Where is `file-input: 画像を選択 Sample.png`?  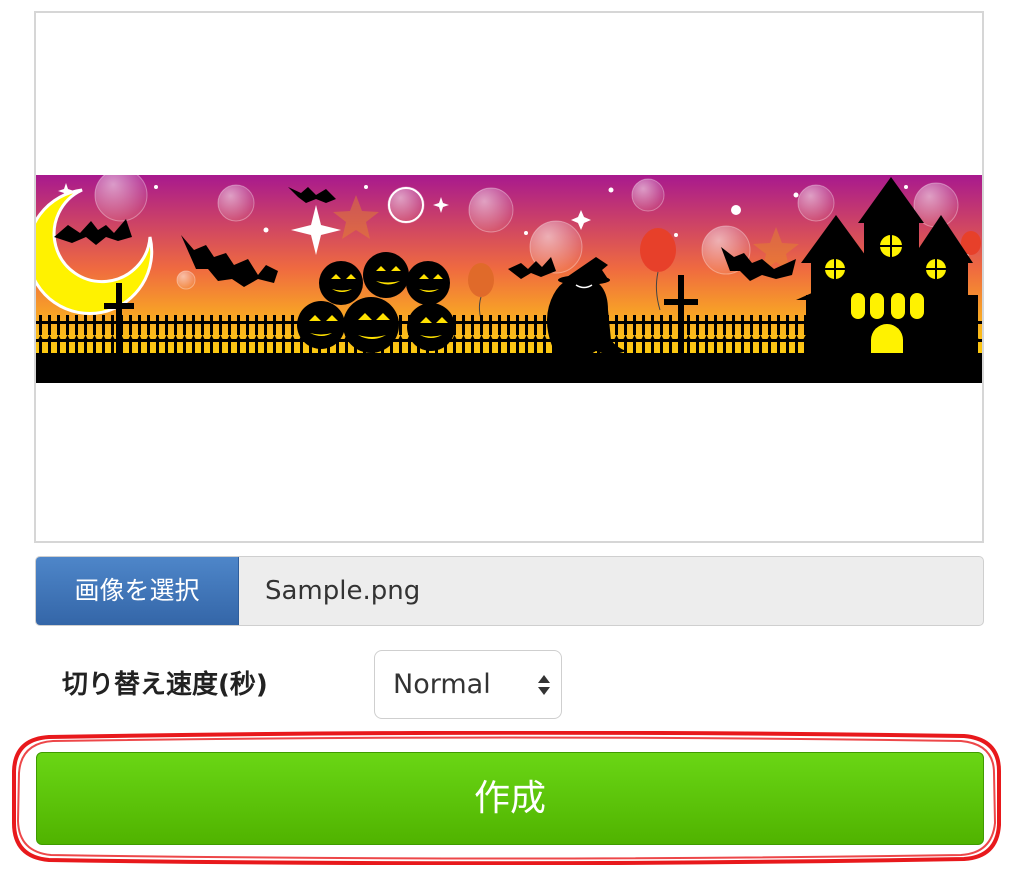
file-input: 画像を選択 Sample.png is located at coordinates (509, 591).